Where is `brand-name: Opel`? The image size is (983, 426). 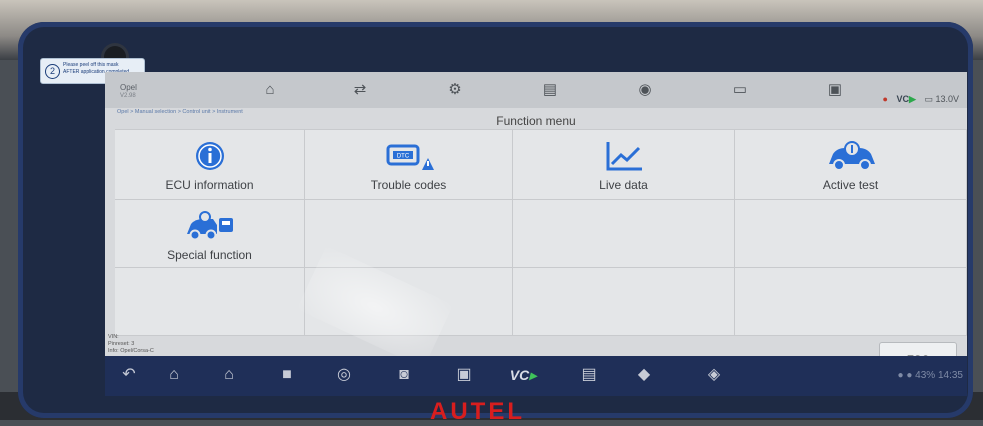 brand-name: Opel is located at coordinates (128, 87).